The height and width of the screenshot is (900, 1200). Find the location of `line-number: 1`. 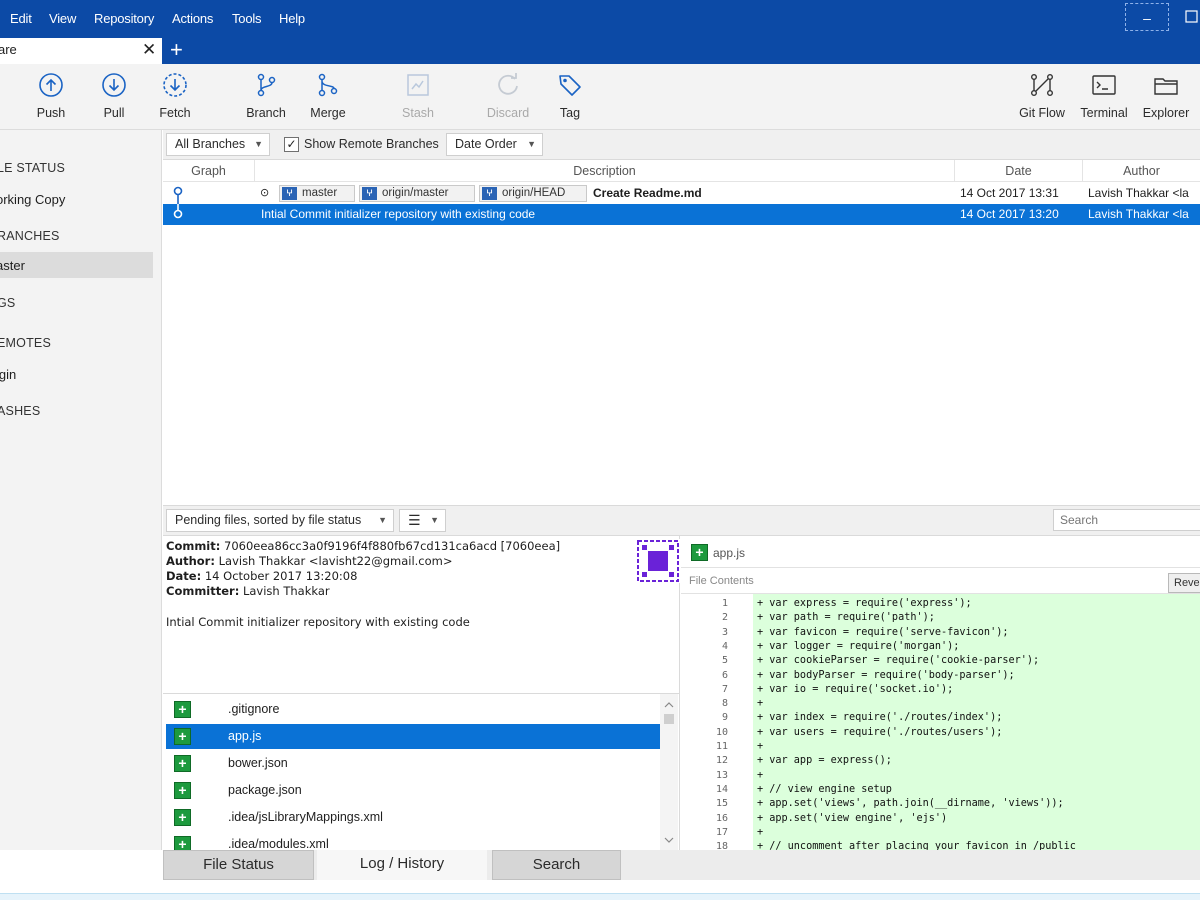

line-number: 1 is located at coordinates (724, 603).